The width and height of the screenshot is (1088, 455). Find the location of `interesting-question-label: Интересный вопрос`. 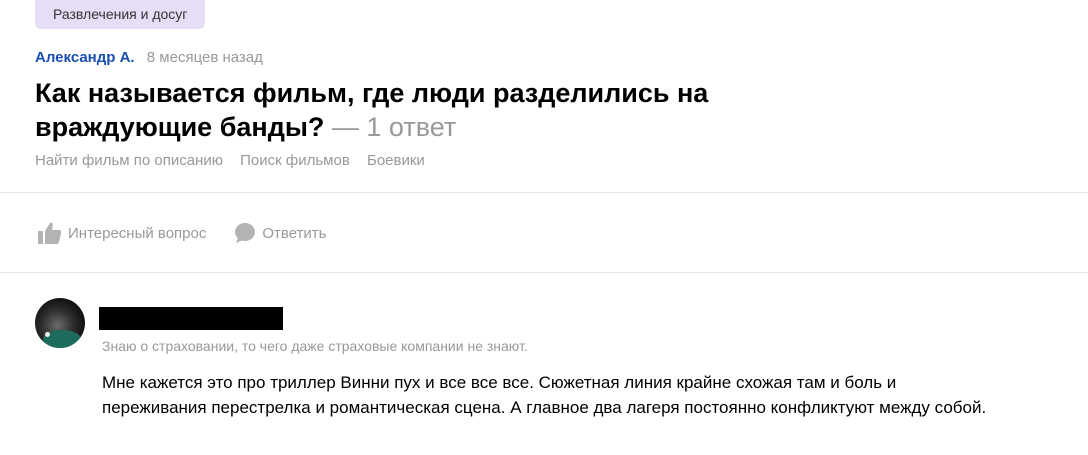

interesting-question-label: Интересный вопрос is located at coordinates (137, 233).